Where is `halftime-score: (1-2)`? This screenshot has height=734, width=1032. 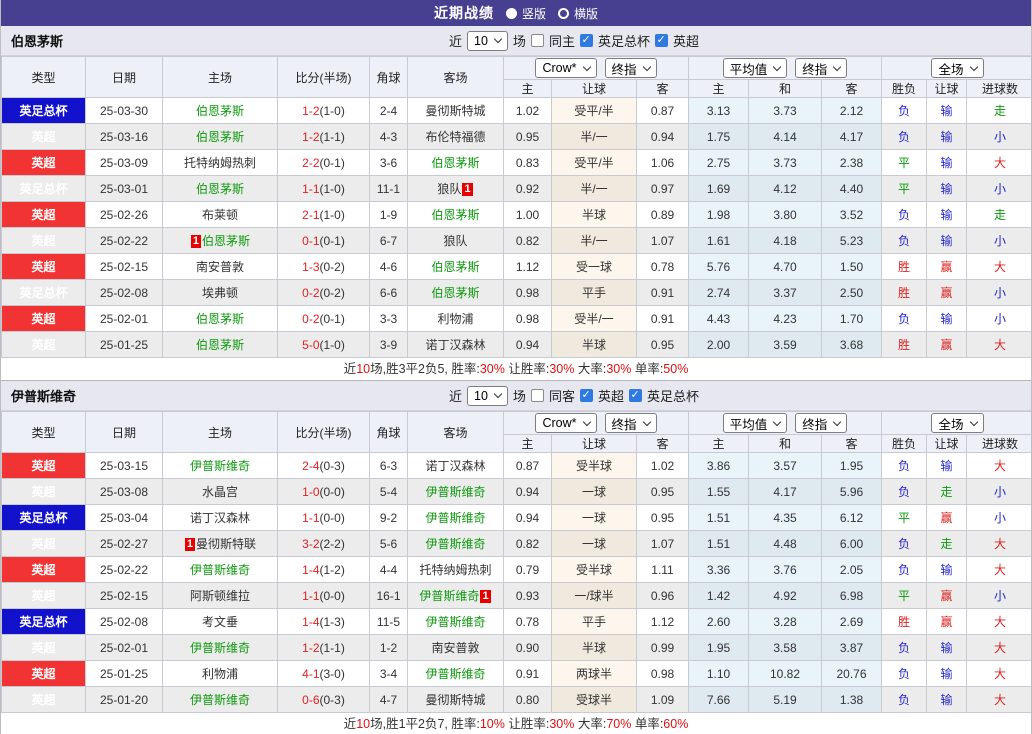
halftime-score: (1-2) is located at coordinates (332, 569).